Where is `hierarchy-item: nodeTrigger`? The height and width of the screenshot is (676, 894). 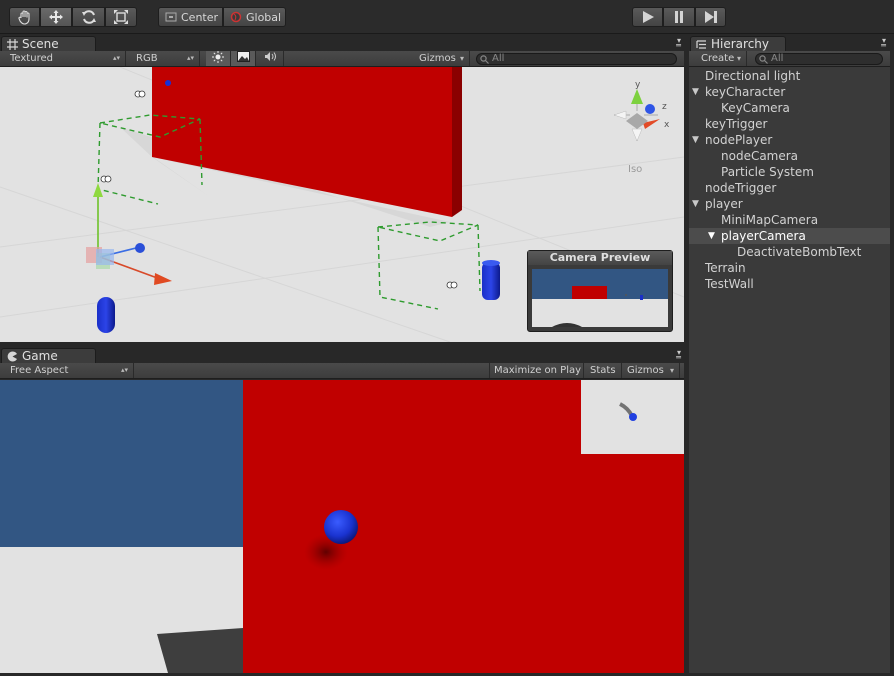
hierarchy-item: nodeTrigger is located at coordinates (789, 188).